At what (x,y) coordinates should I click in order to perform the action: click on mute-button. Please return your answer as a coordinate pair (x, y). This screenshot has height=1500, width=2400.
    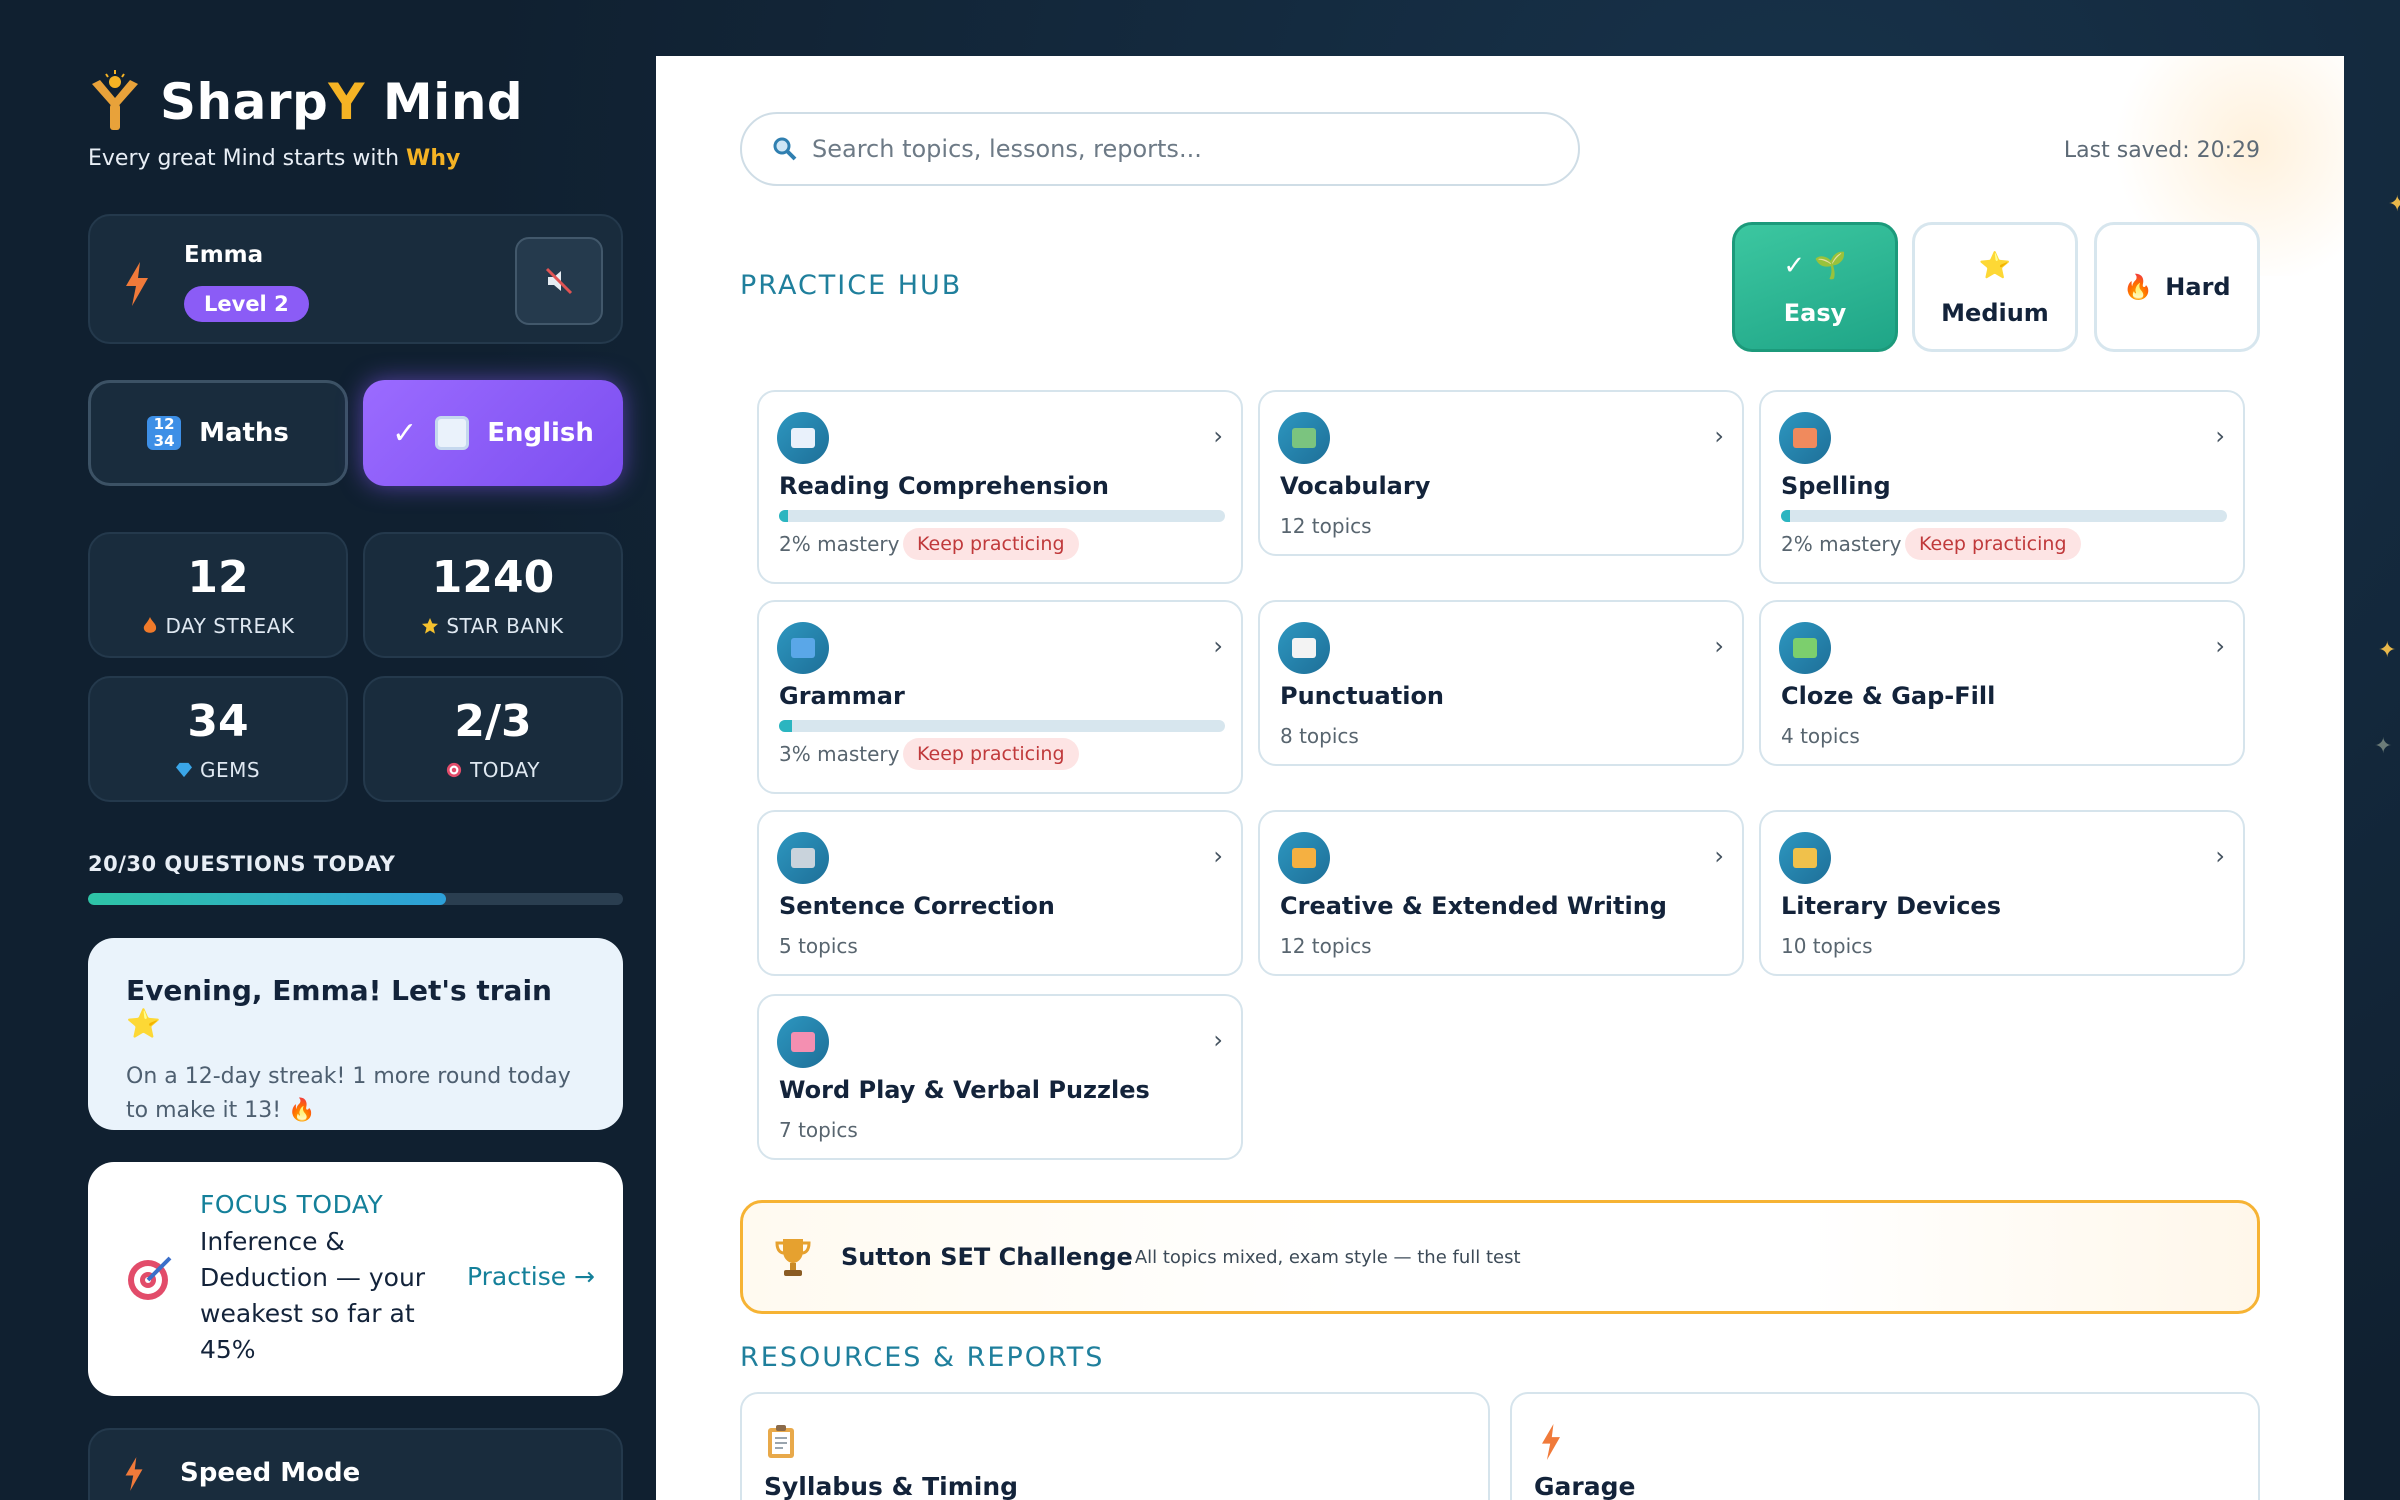
    Looking at the image, I should click on (559, 281).